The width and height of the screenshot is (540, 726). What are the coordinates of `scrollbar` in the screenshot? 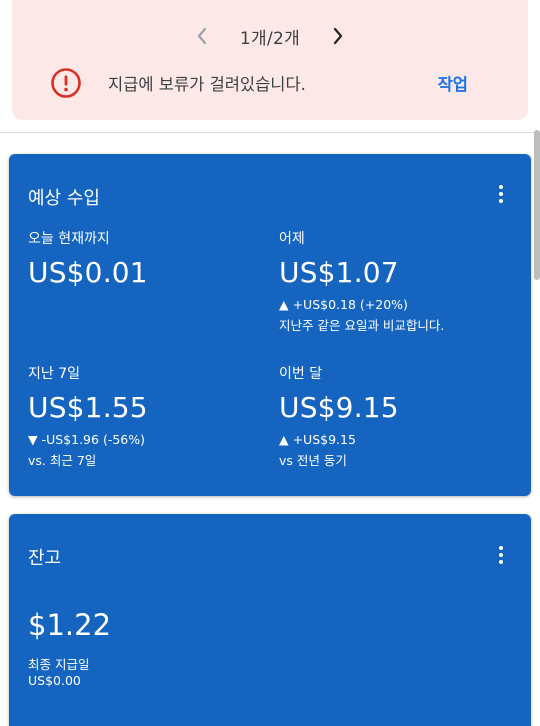 It's located at (537, 205).